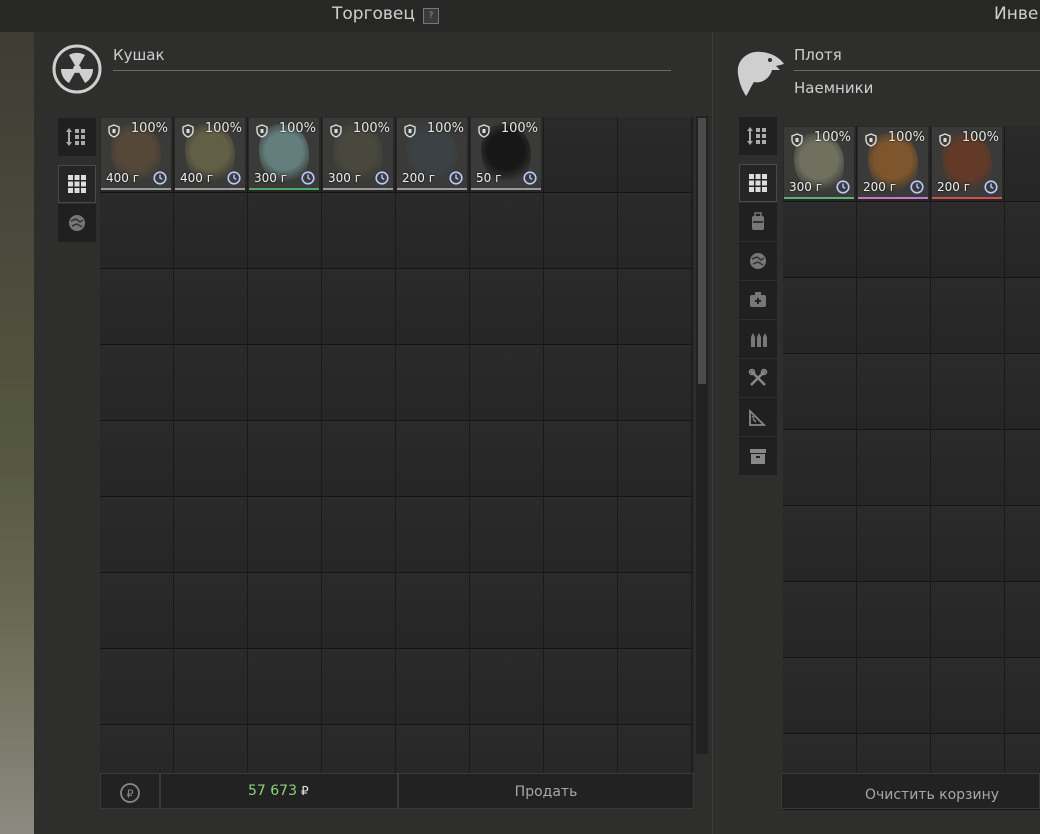 This screenshot has height=834, width=1040. What do you see at coordinates (758, 222) in the screenshot?
I see `filter-outfits-button` at bounding box center [758, 222].